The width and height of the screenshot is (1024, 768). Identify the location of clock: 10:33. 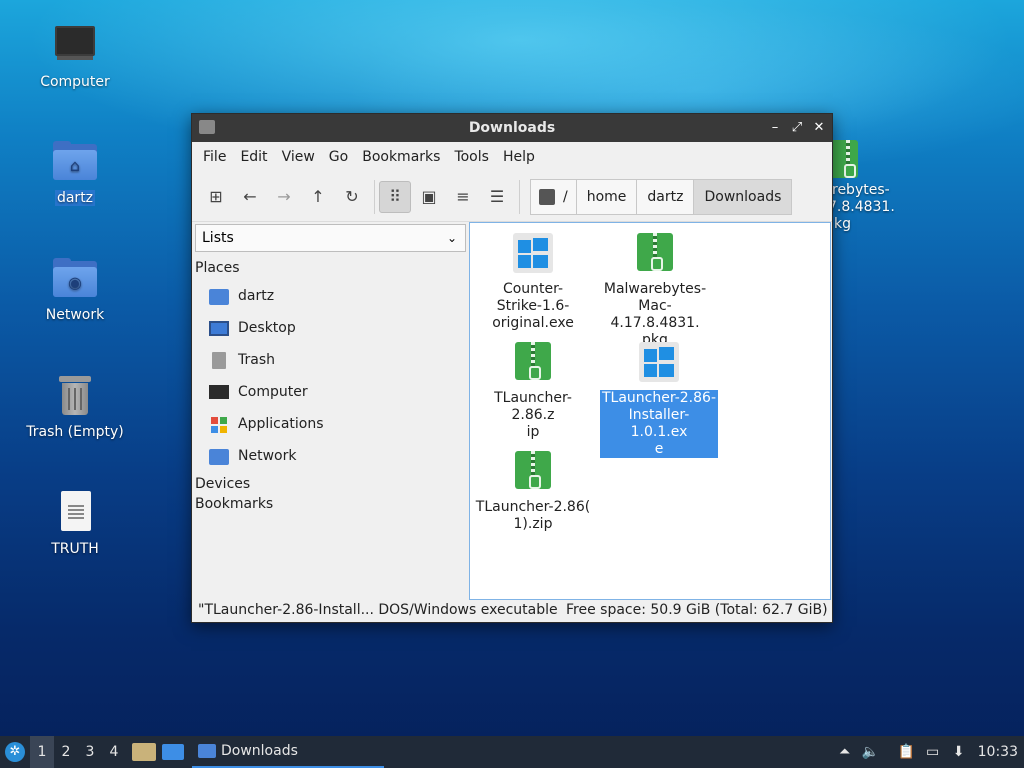
(998, 752).